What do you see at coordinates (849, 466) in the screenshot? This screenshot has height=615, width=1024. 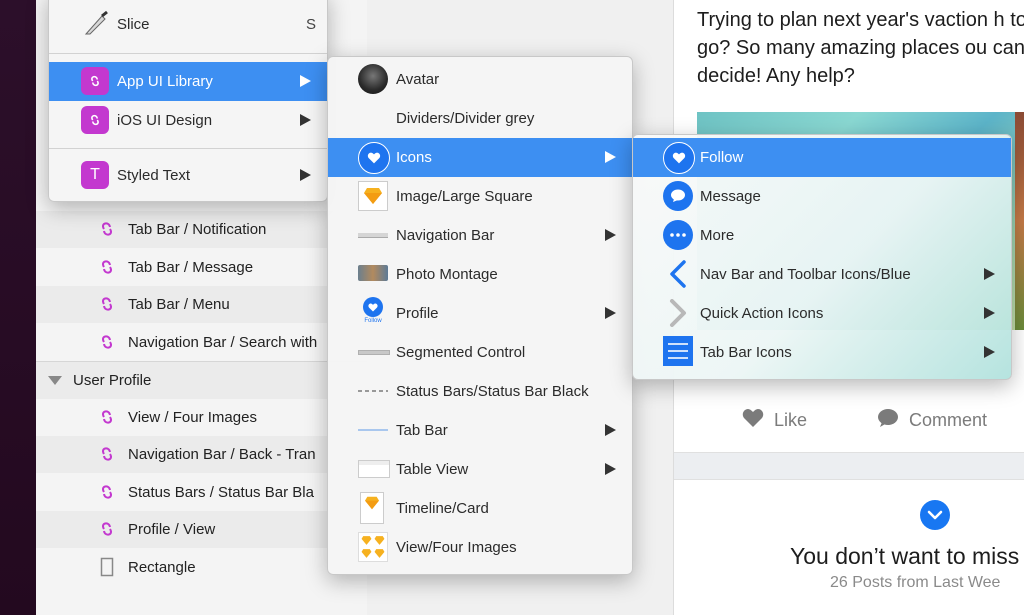 I see `feed-divider` at bounding box center [849, 466].